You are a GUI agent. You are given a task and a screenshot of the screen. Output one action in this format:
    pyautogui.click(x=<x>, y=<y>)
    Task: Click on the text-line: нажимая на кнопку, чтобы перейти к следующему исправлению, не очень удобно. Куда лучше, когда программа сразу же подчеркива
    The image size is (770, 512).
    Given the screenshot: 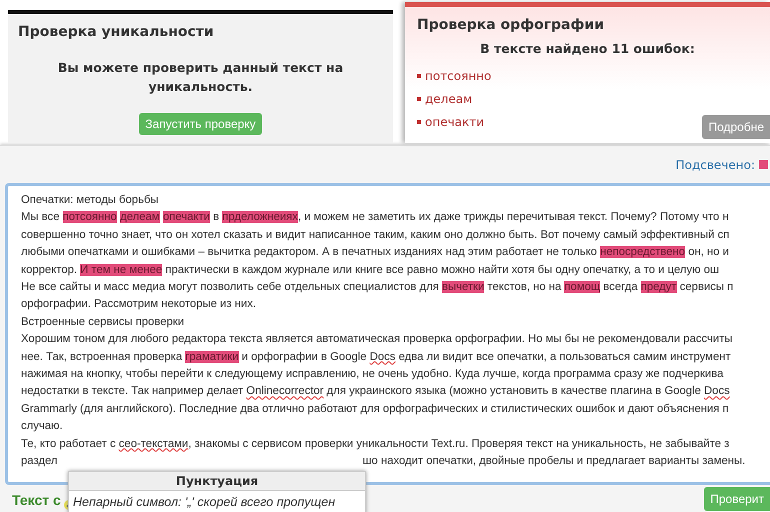 What is the action you would take?
    pyautogui.click(x=372, y=374)
    